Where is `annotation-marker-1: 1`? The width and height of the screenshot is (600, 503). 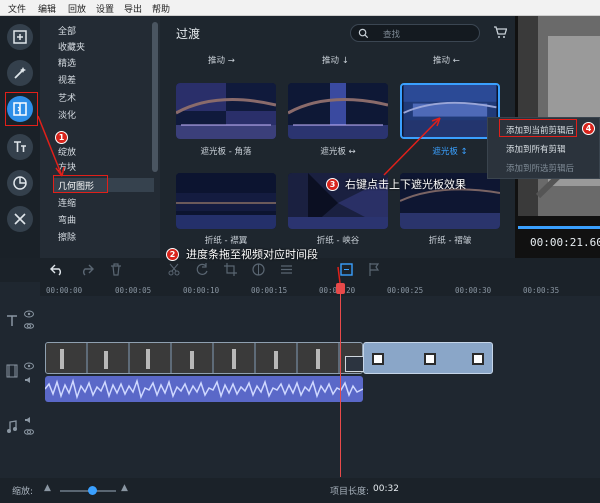
annotation-marker-1: 1 is located at coordinates (61, 137).